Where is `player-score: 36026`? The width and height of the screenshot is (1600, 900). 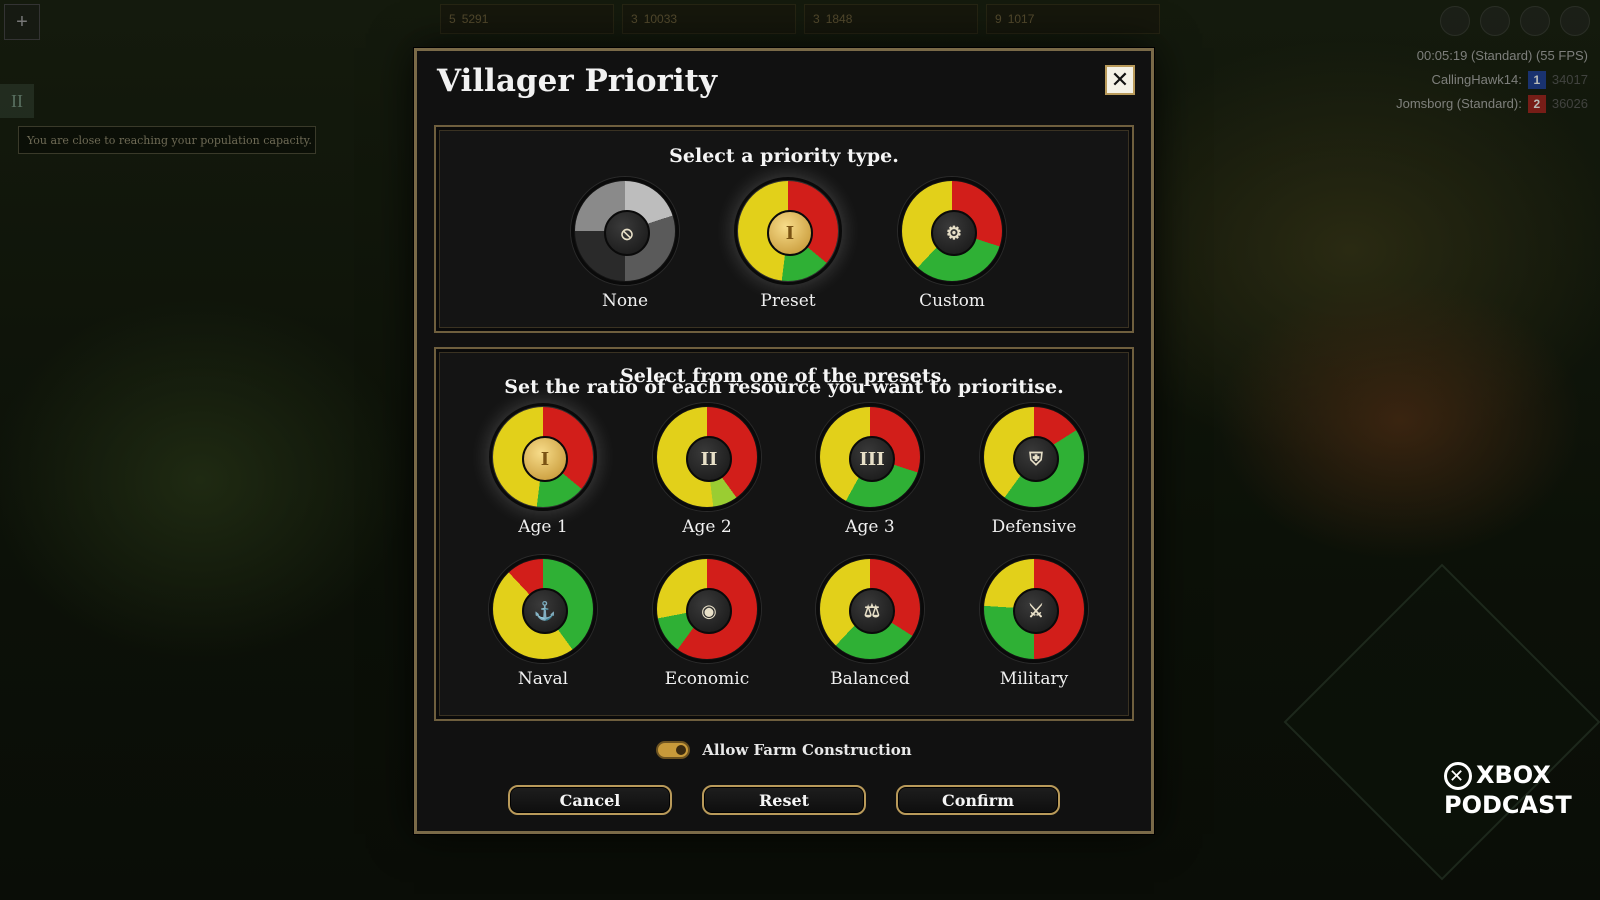
player-score: 36026 is located at coordinates (1569, 103).